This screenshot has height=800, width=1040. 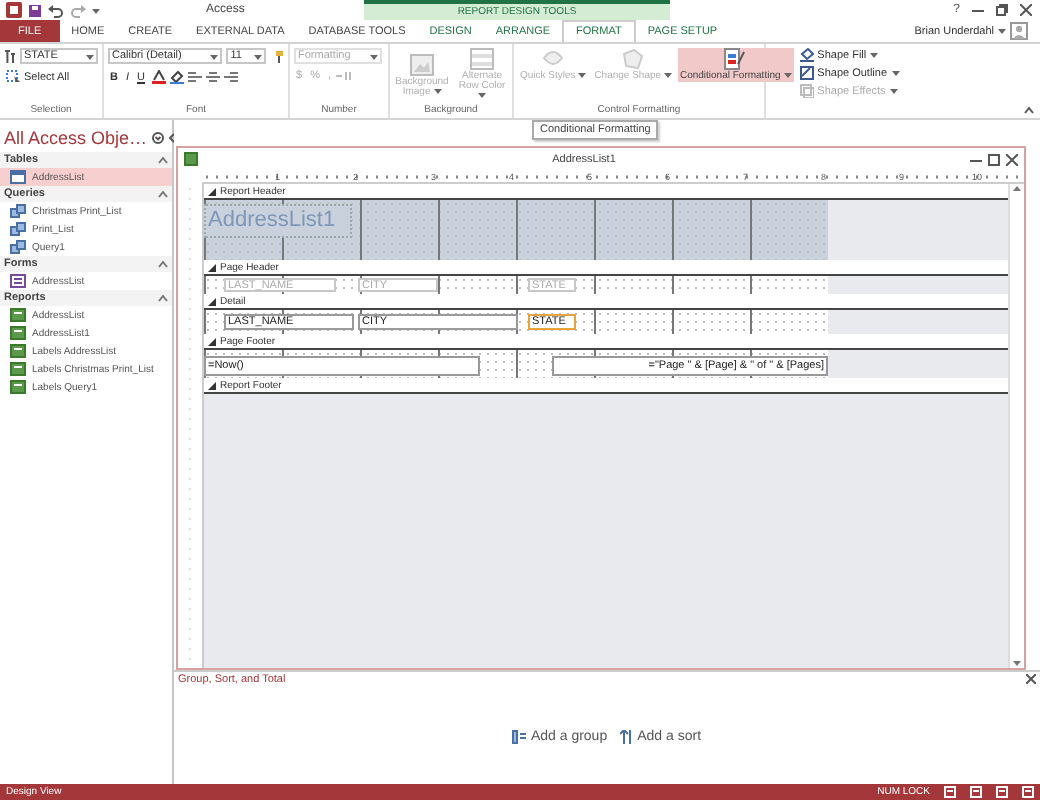 I want to click on align-right-icon, so click(x=230, y=77).